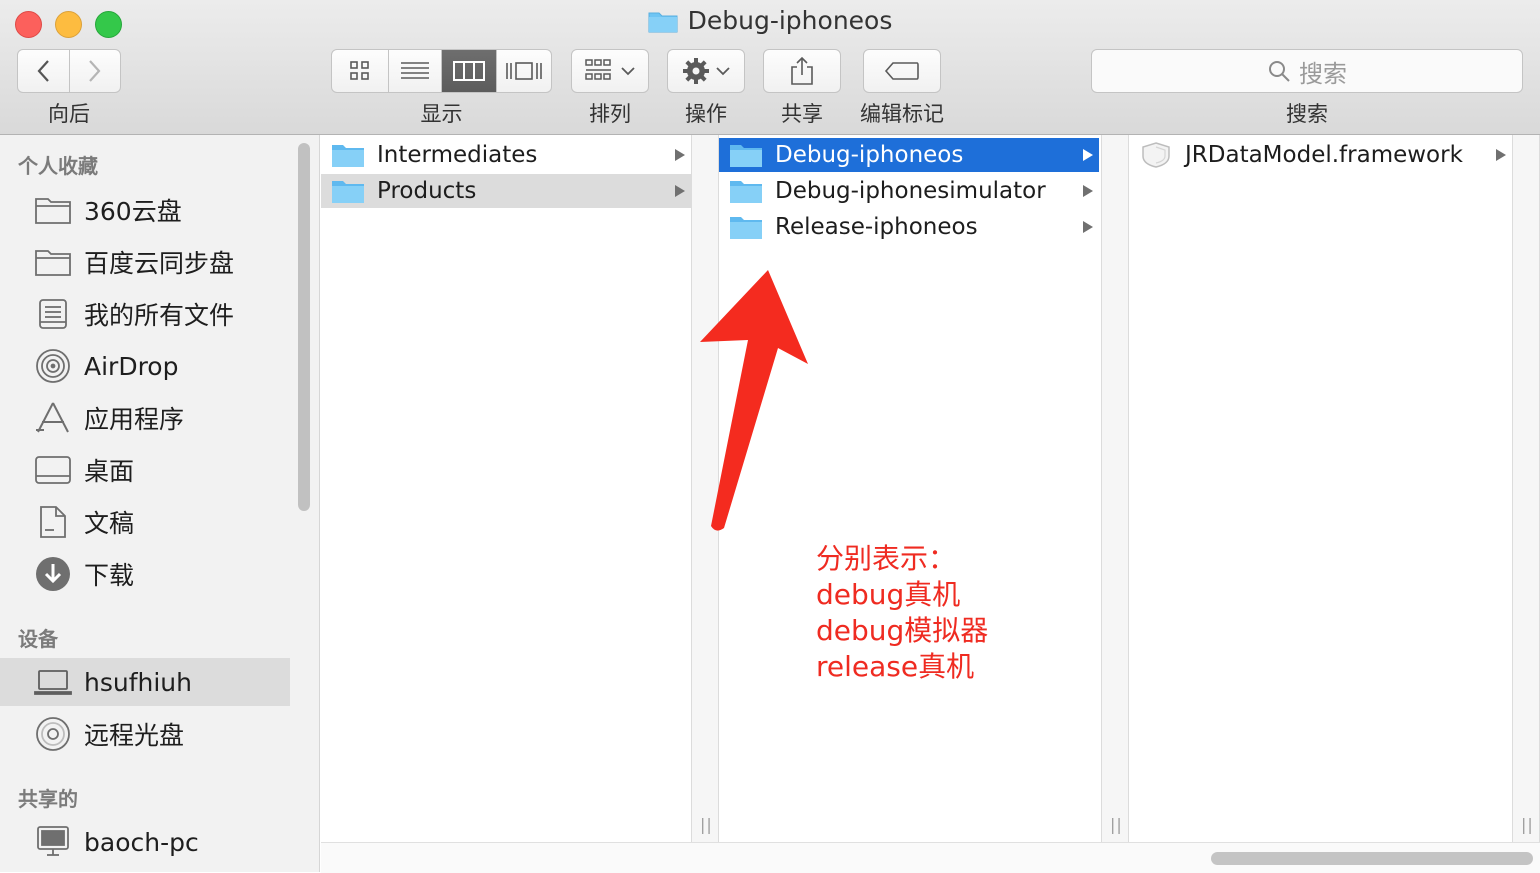 This screenshot has width=1540, height=873. Describe the element at coordinates (902, 612) in the screenshot. I see `annotation-text: 分别表示： debug真机 debug模拟器 release真机` at that location.